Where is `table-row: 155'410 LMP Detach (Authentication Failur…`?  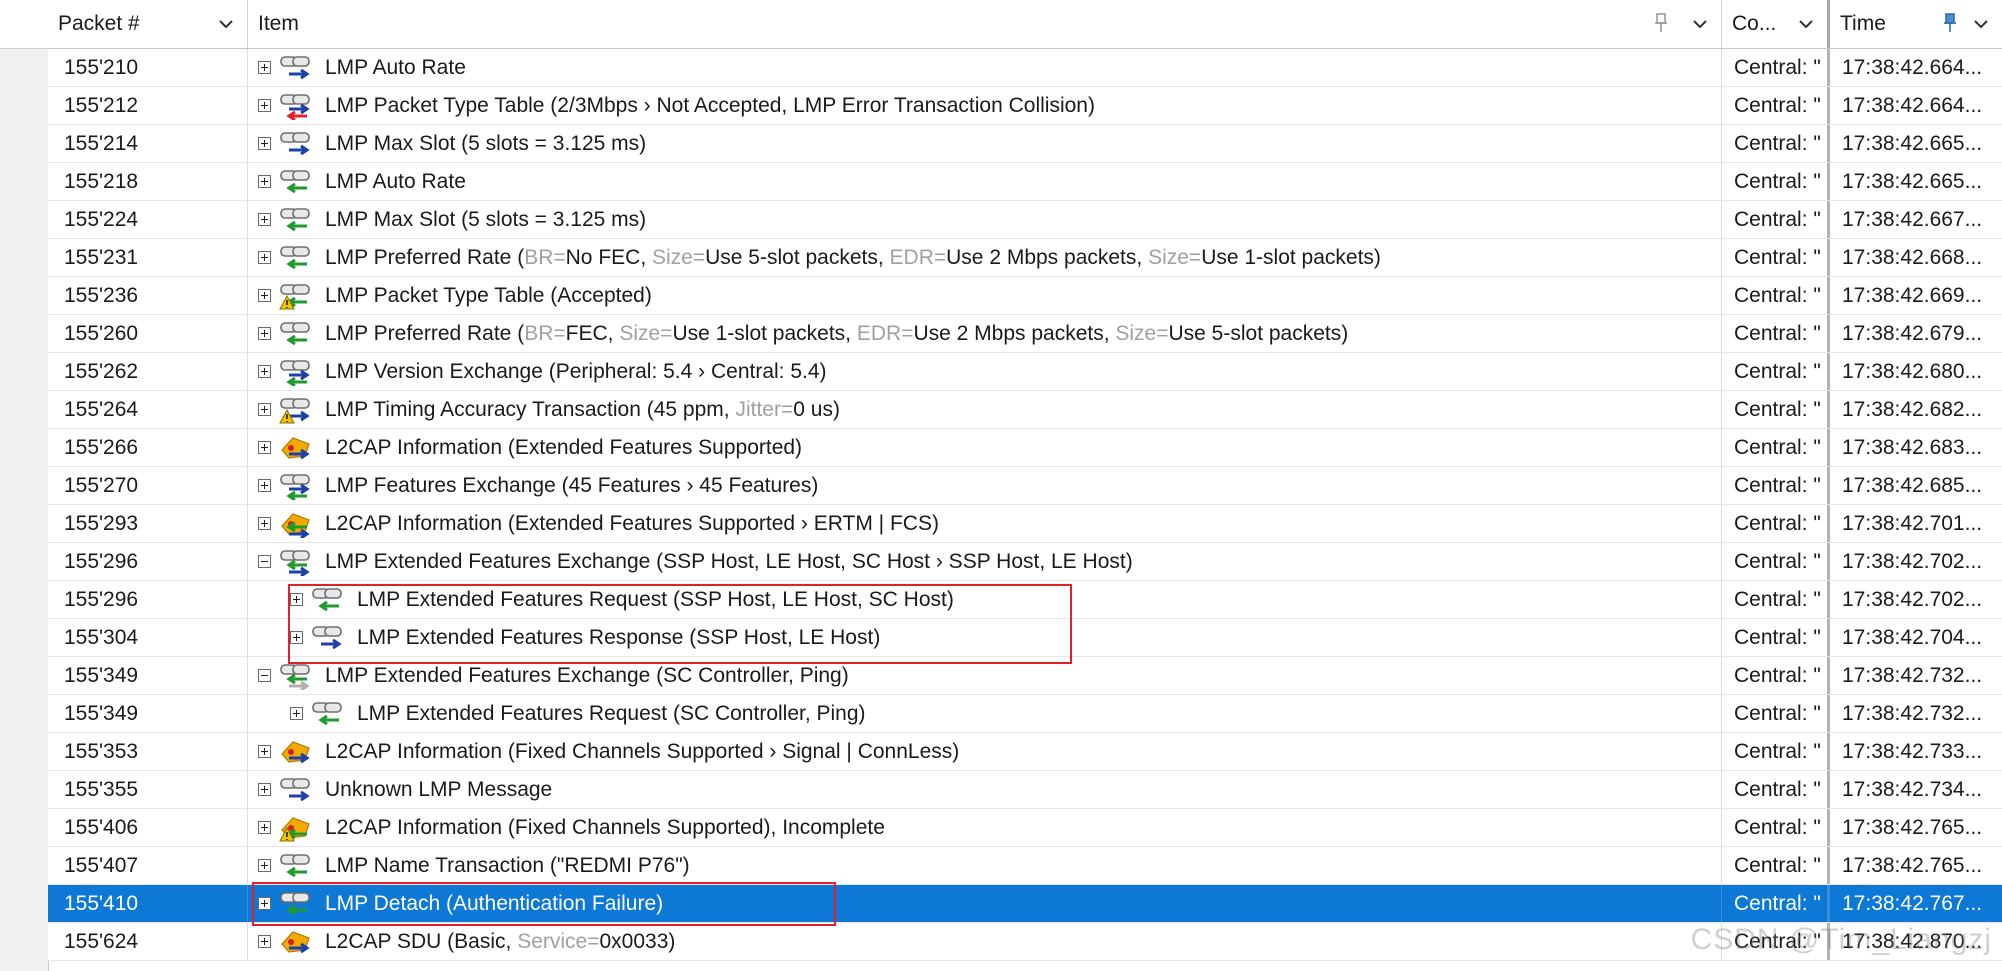
table-row: 155'410 LMP Detach (Authentication Failur… is located at coordinates (1025, 904).